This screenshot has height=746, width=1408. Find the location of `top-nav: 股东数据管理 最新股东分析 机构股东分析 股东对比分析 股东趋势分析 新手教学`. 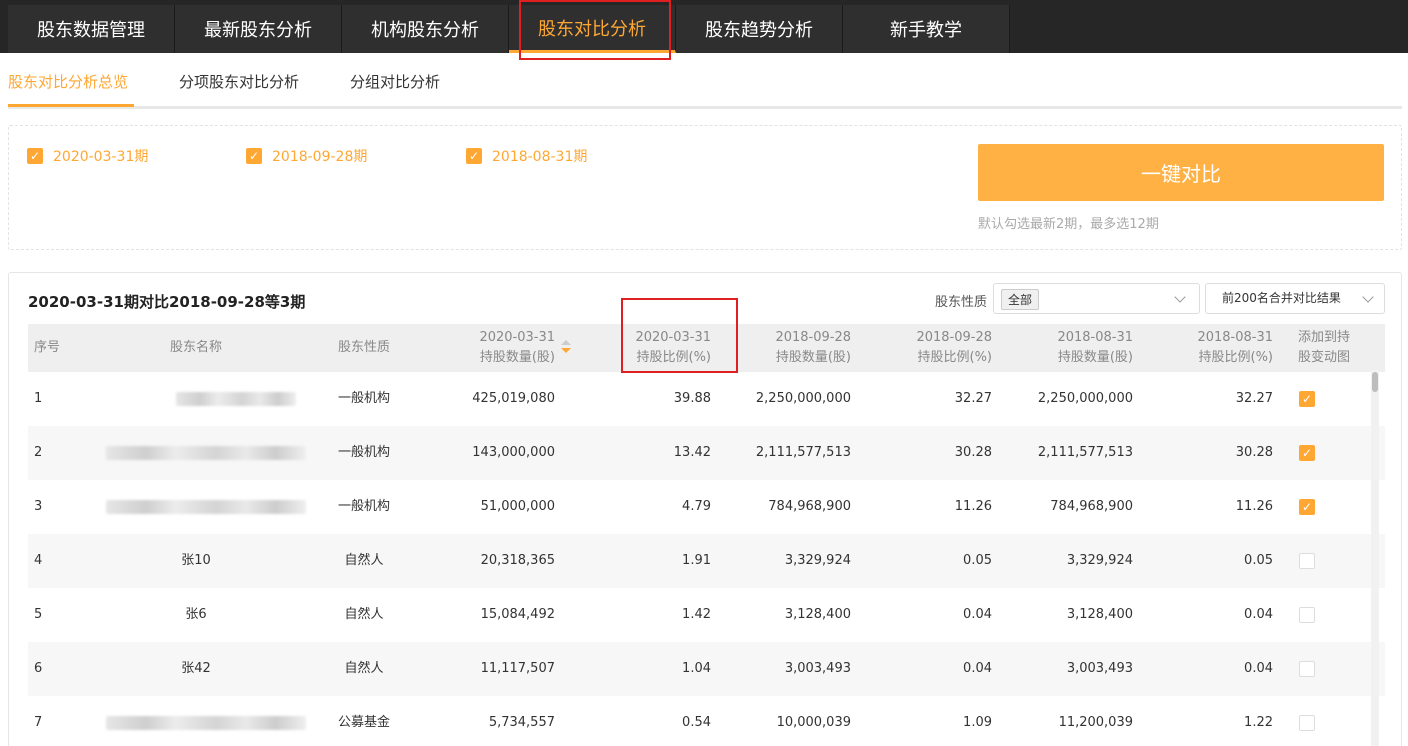

top-nav: 股东数据管理 最新股东分析 机构股东分析 股东对比分析 股东趋势分析 新手教学 is located at coordinates (704, 26).